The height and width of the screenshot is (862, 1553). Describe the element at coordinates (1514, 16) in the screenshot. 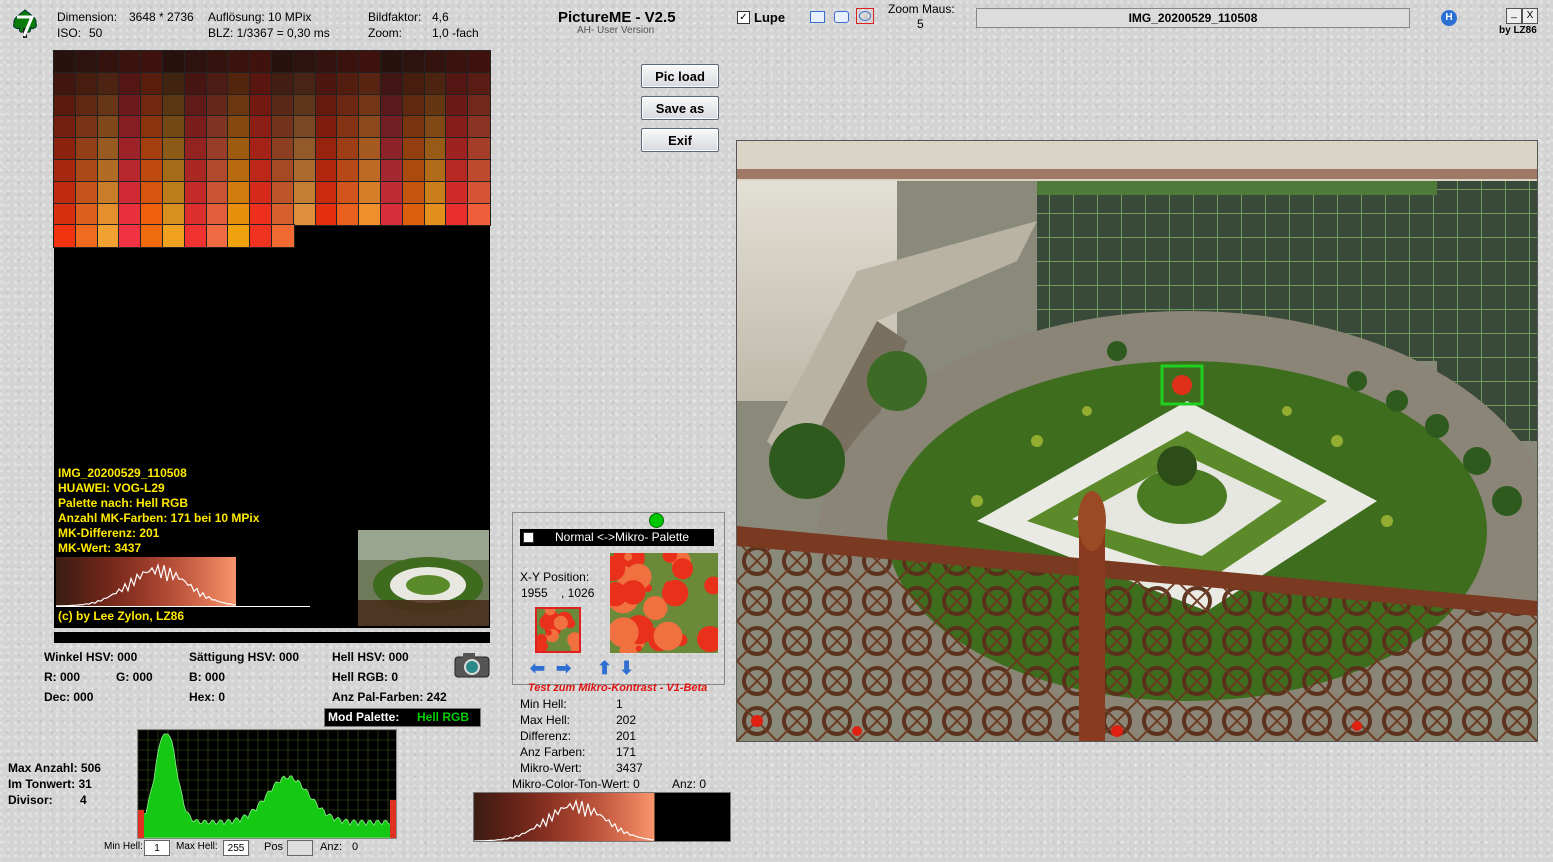

I see `minimize-button: _` at that location.